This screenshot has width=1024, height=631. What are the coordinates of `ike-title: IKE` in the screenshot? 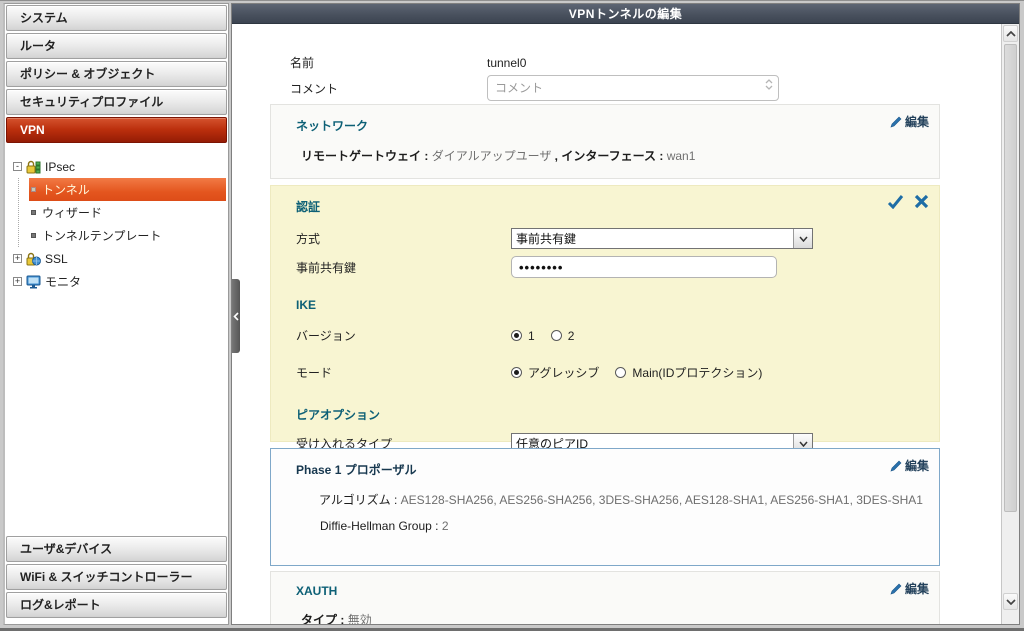 It's located at (306, 305).